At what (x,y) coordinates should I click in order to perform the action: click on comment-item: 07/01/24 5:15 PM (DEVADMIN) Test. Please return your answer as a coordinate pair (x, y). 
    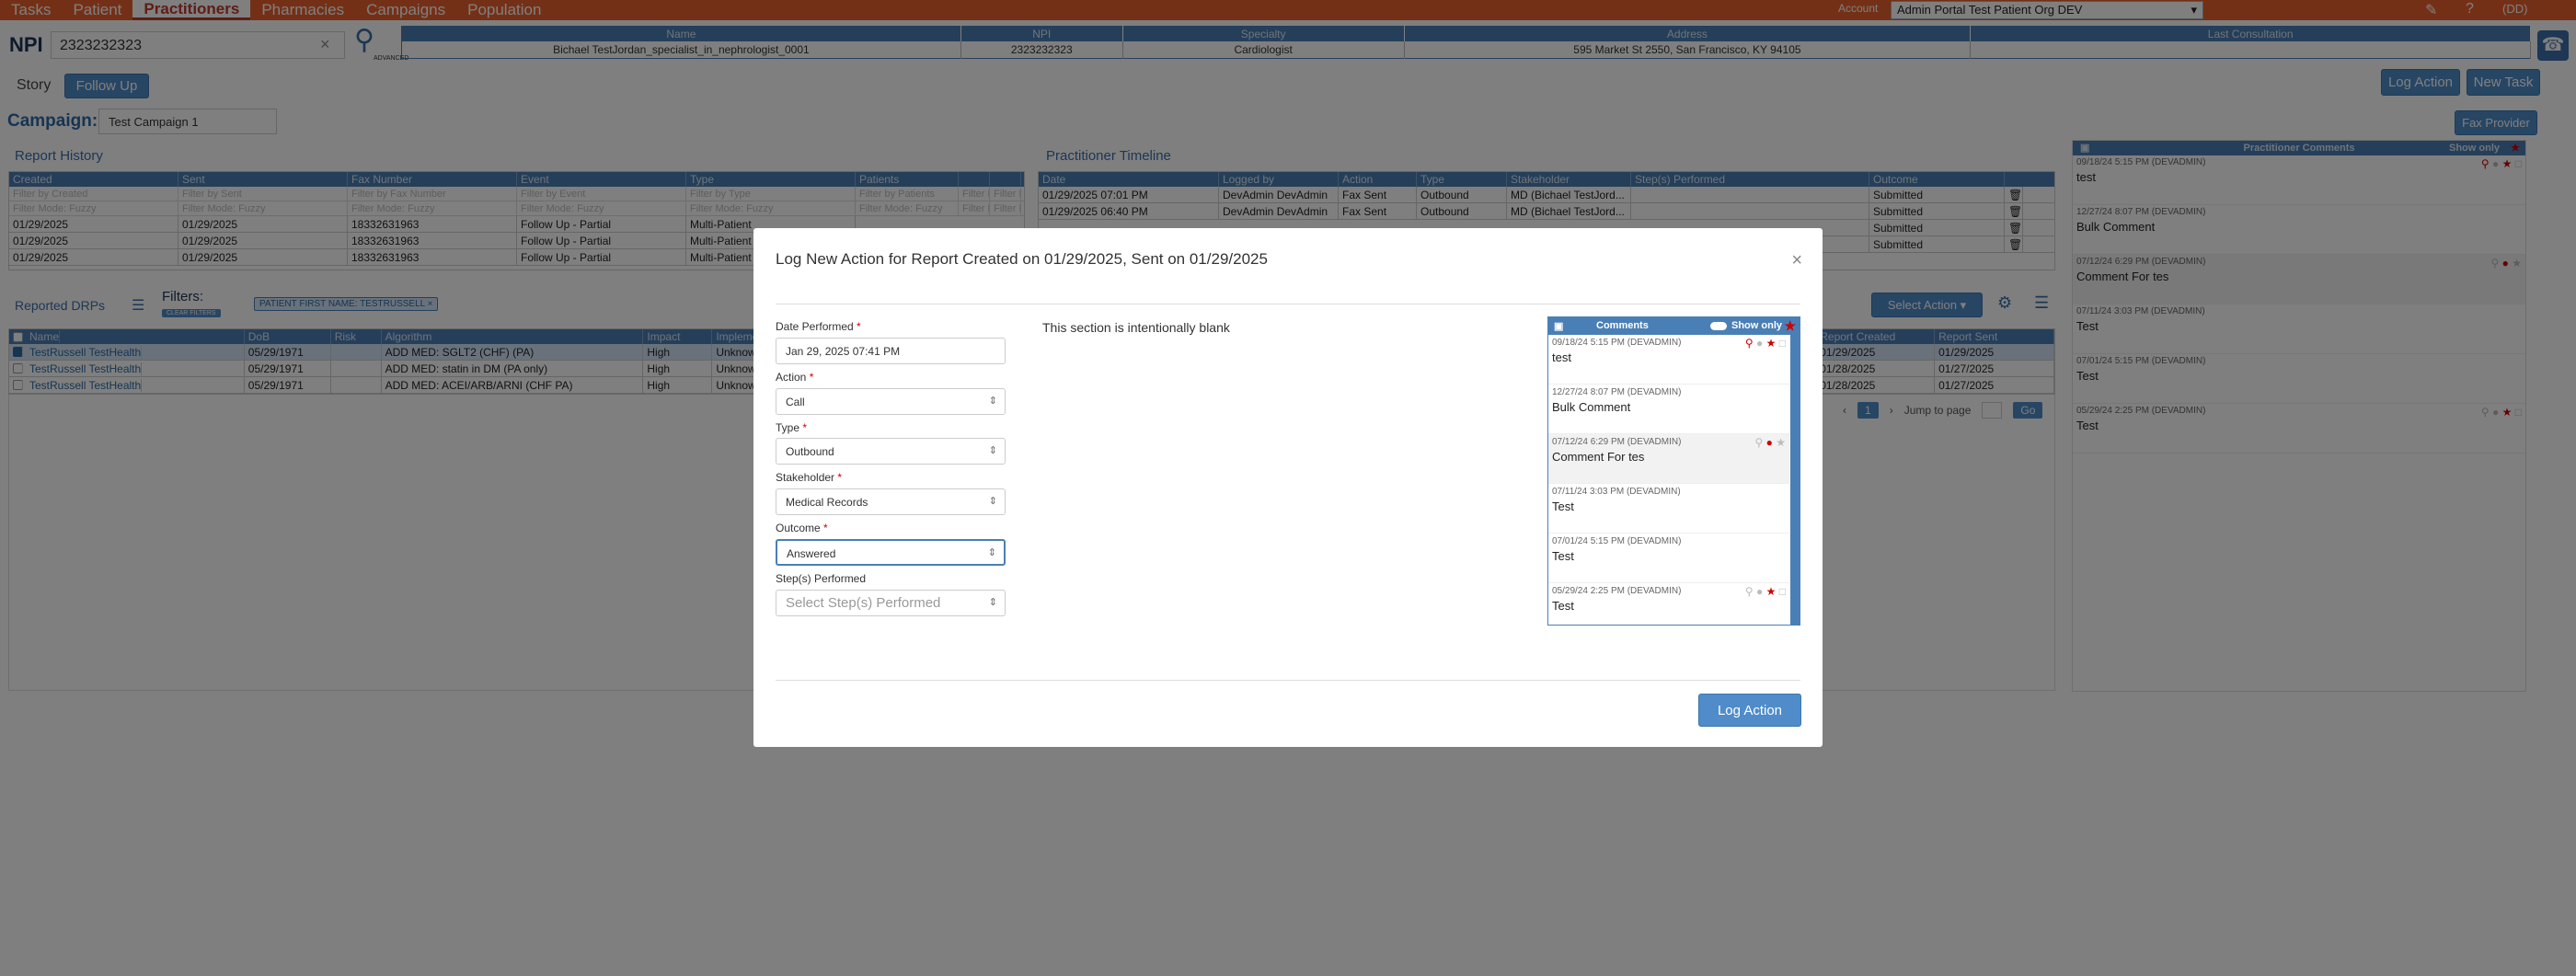
    Looking at the image, I should click on (1668, 558).